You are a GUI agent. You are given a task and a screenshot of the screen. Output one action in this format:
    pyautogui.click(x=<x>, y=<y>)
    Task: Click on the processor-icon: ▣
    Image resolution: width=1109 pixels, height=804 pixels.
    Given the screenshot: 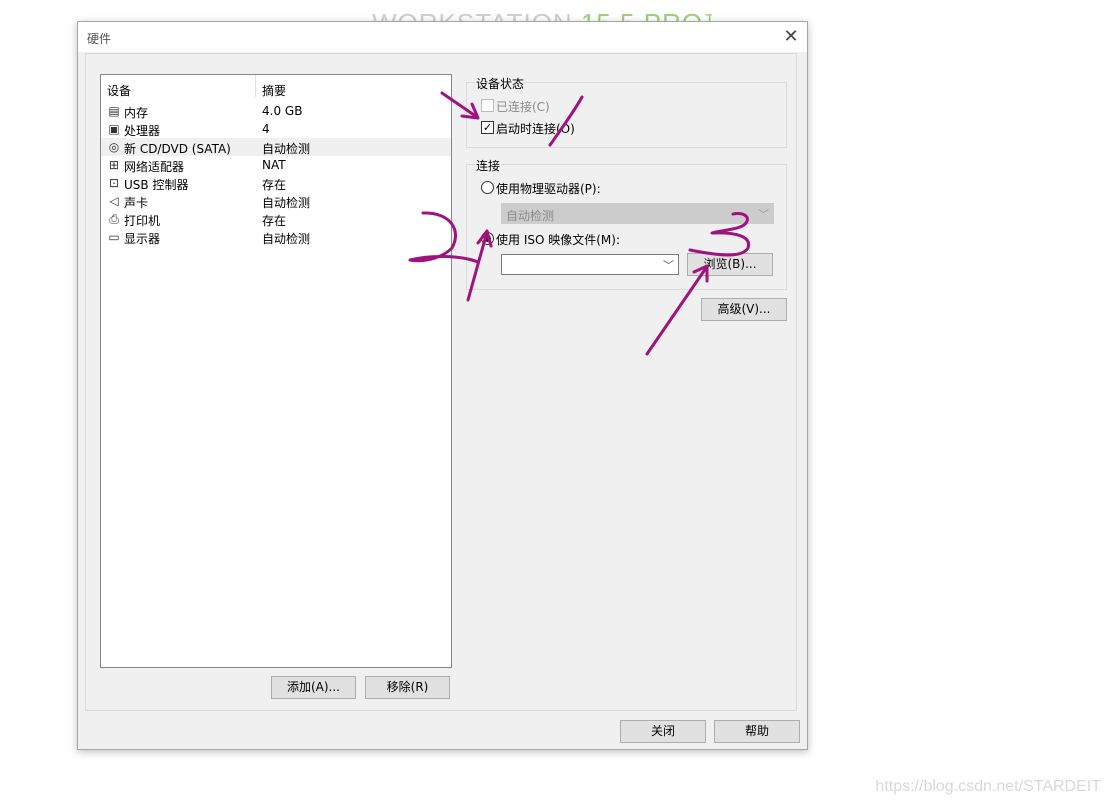 What is the action you would take?
    pyautogui.click(x=114, y=129)
    